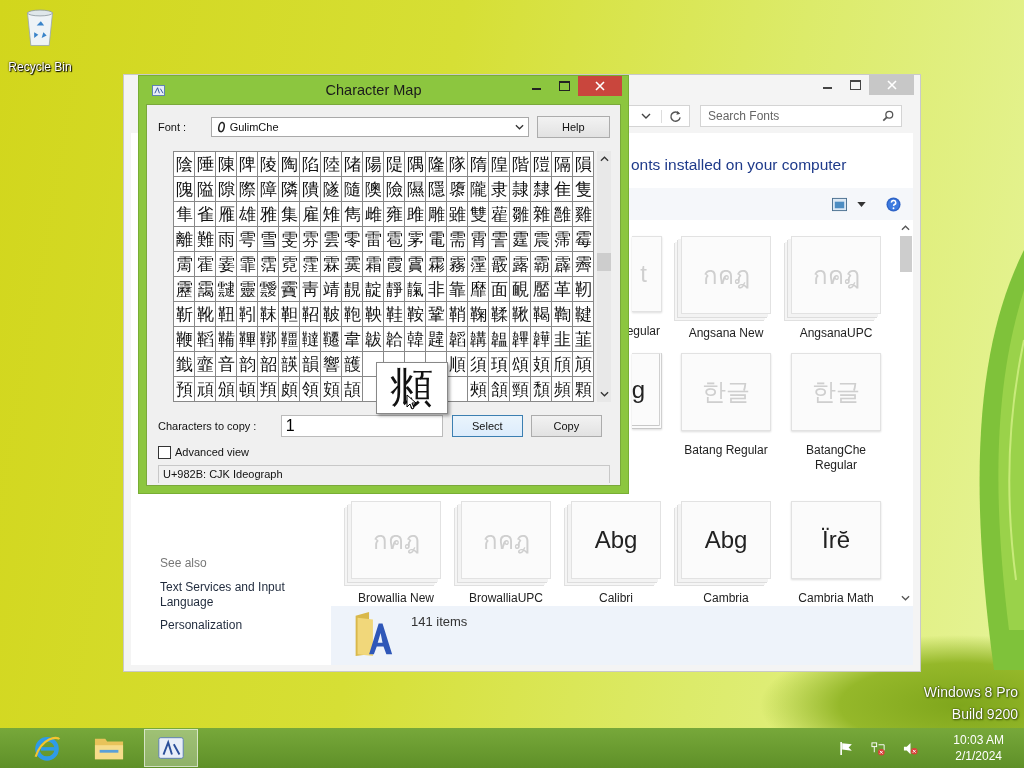  Describe the element at coordinates (394, 189) in the screenshot. I see `character-cell: 險` at that location.